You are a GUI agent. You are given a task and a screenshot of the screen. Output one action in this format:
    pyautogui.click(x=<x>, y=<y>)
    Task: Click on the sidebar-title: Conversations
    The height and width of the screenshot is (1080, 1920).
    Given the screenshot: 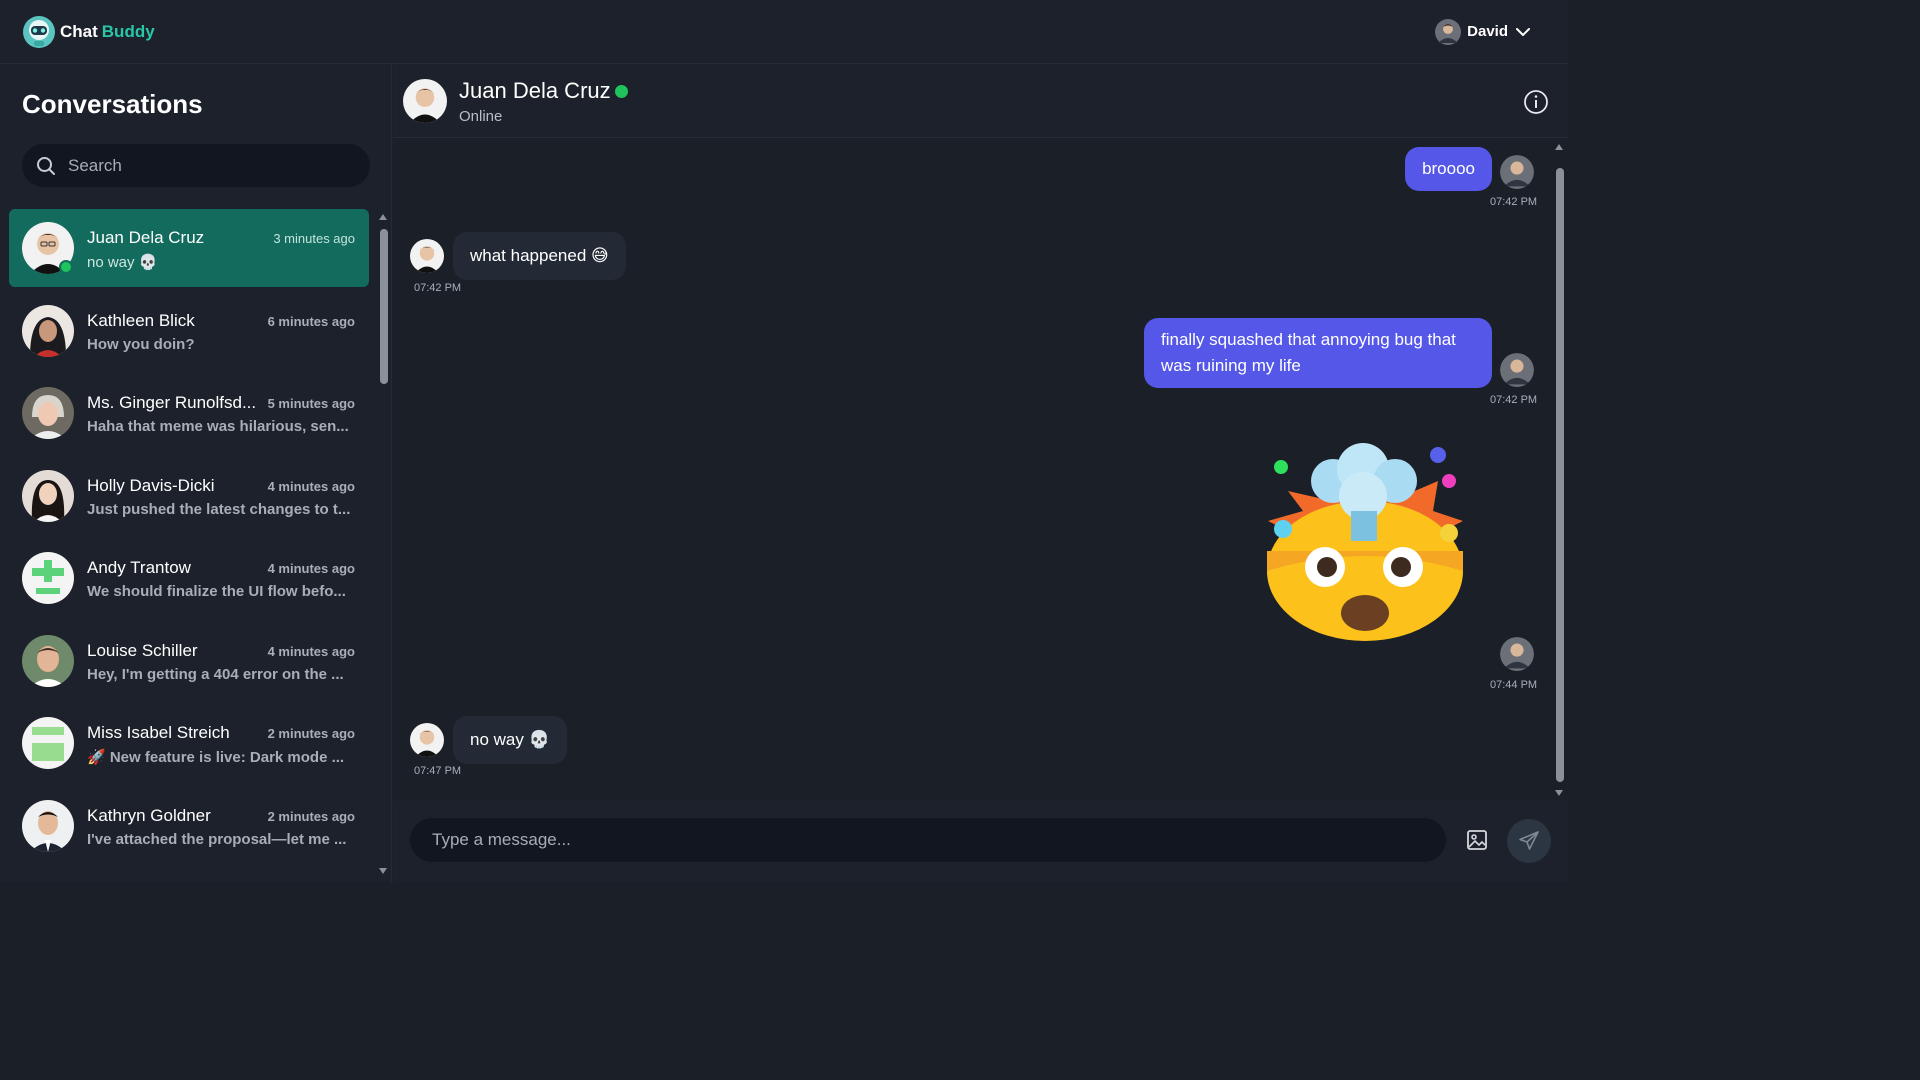 What is the action you would take?
    pyautogui.click(x=112, y=104)
    